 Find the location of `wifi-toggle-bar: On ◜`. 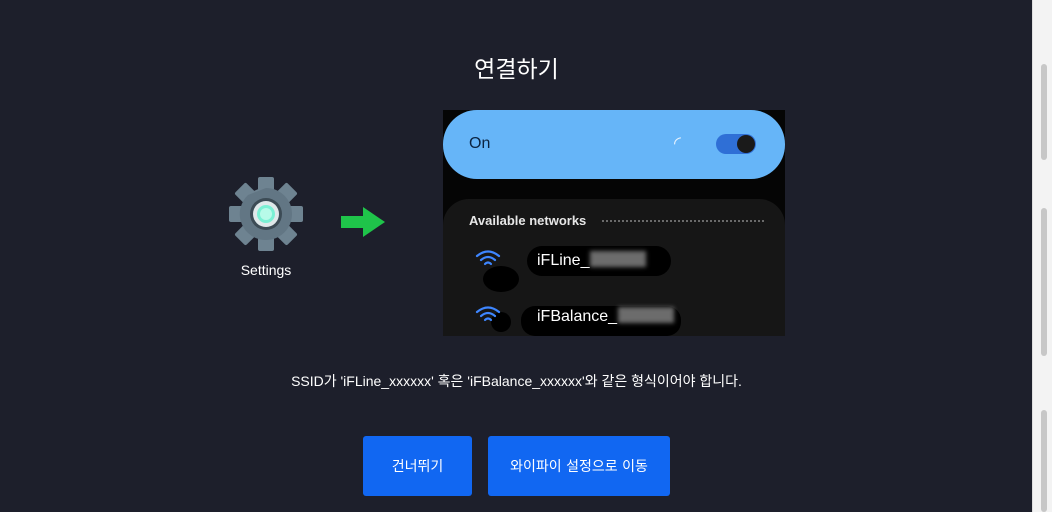

wifi-toggle-bar: On ◜ is located at coordinates (614, 144).